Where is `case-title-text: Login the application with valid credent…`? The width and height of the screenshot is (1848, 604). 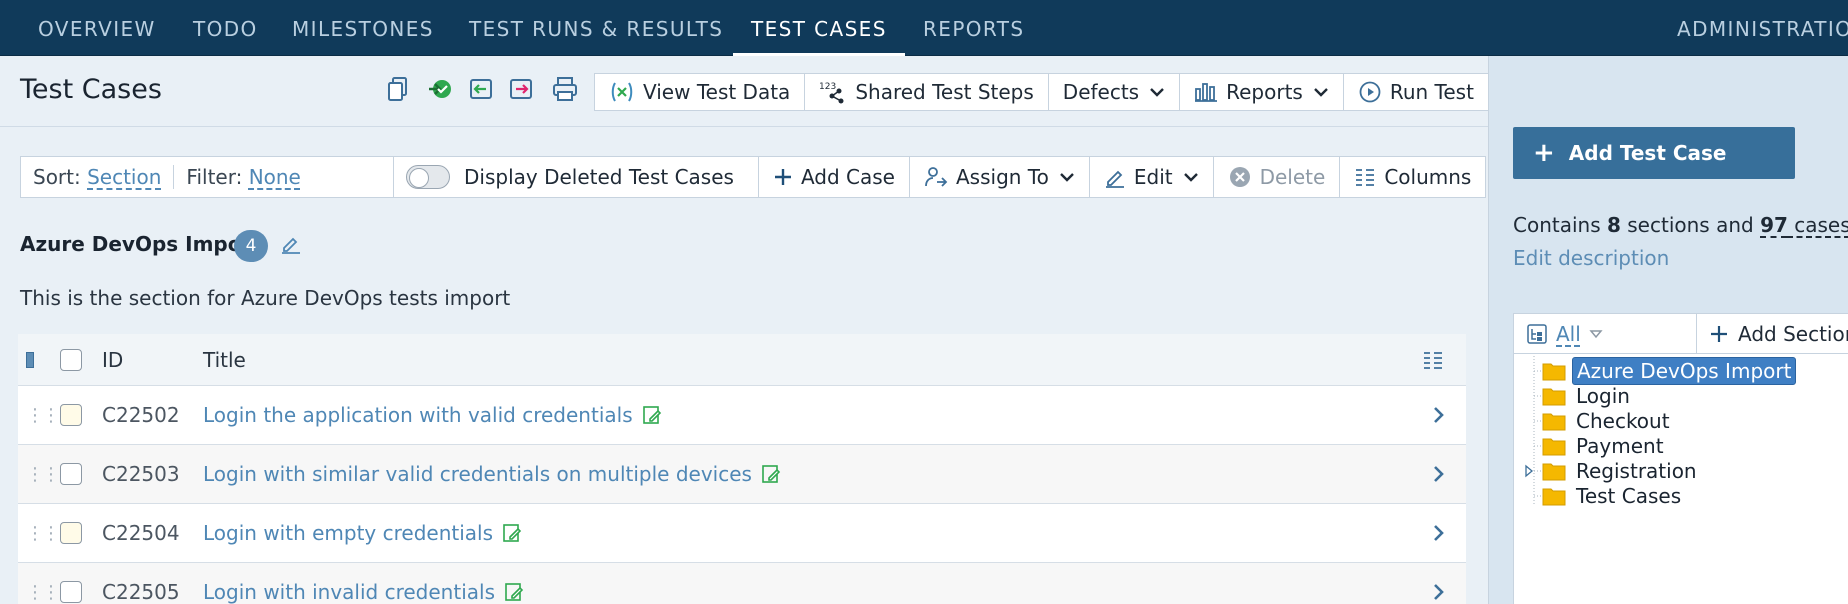
case-title-text: Login the application with valid credent… is located at coordinates (418, 415).